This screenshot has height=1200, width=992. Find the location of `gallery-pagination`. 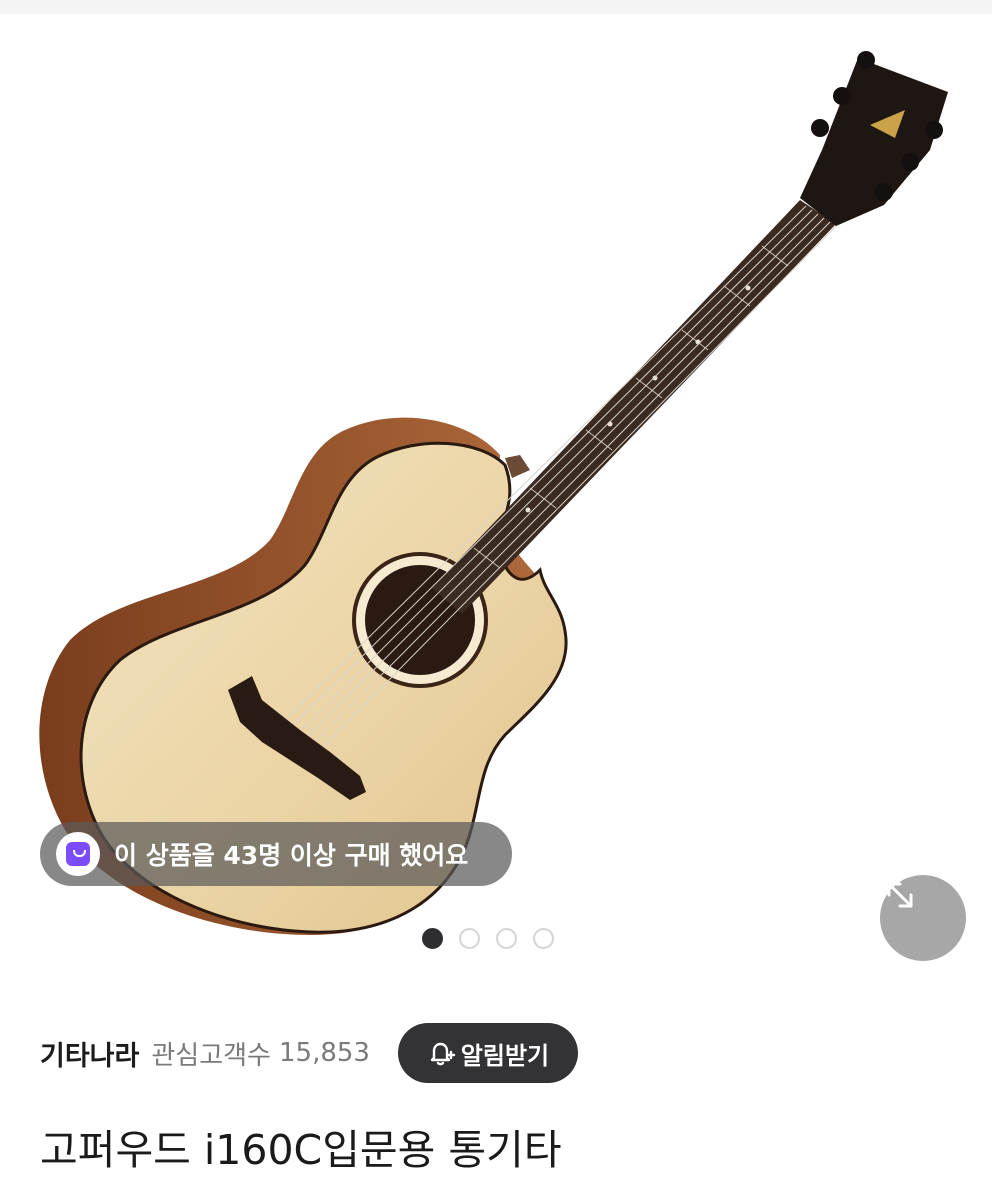

gallery-pagination is located at coordinates (488, 938).